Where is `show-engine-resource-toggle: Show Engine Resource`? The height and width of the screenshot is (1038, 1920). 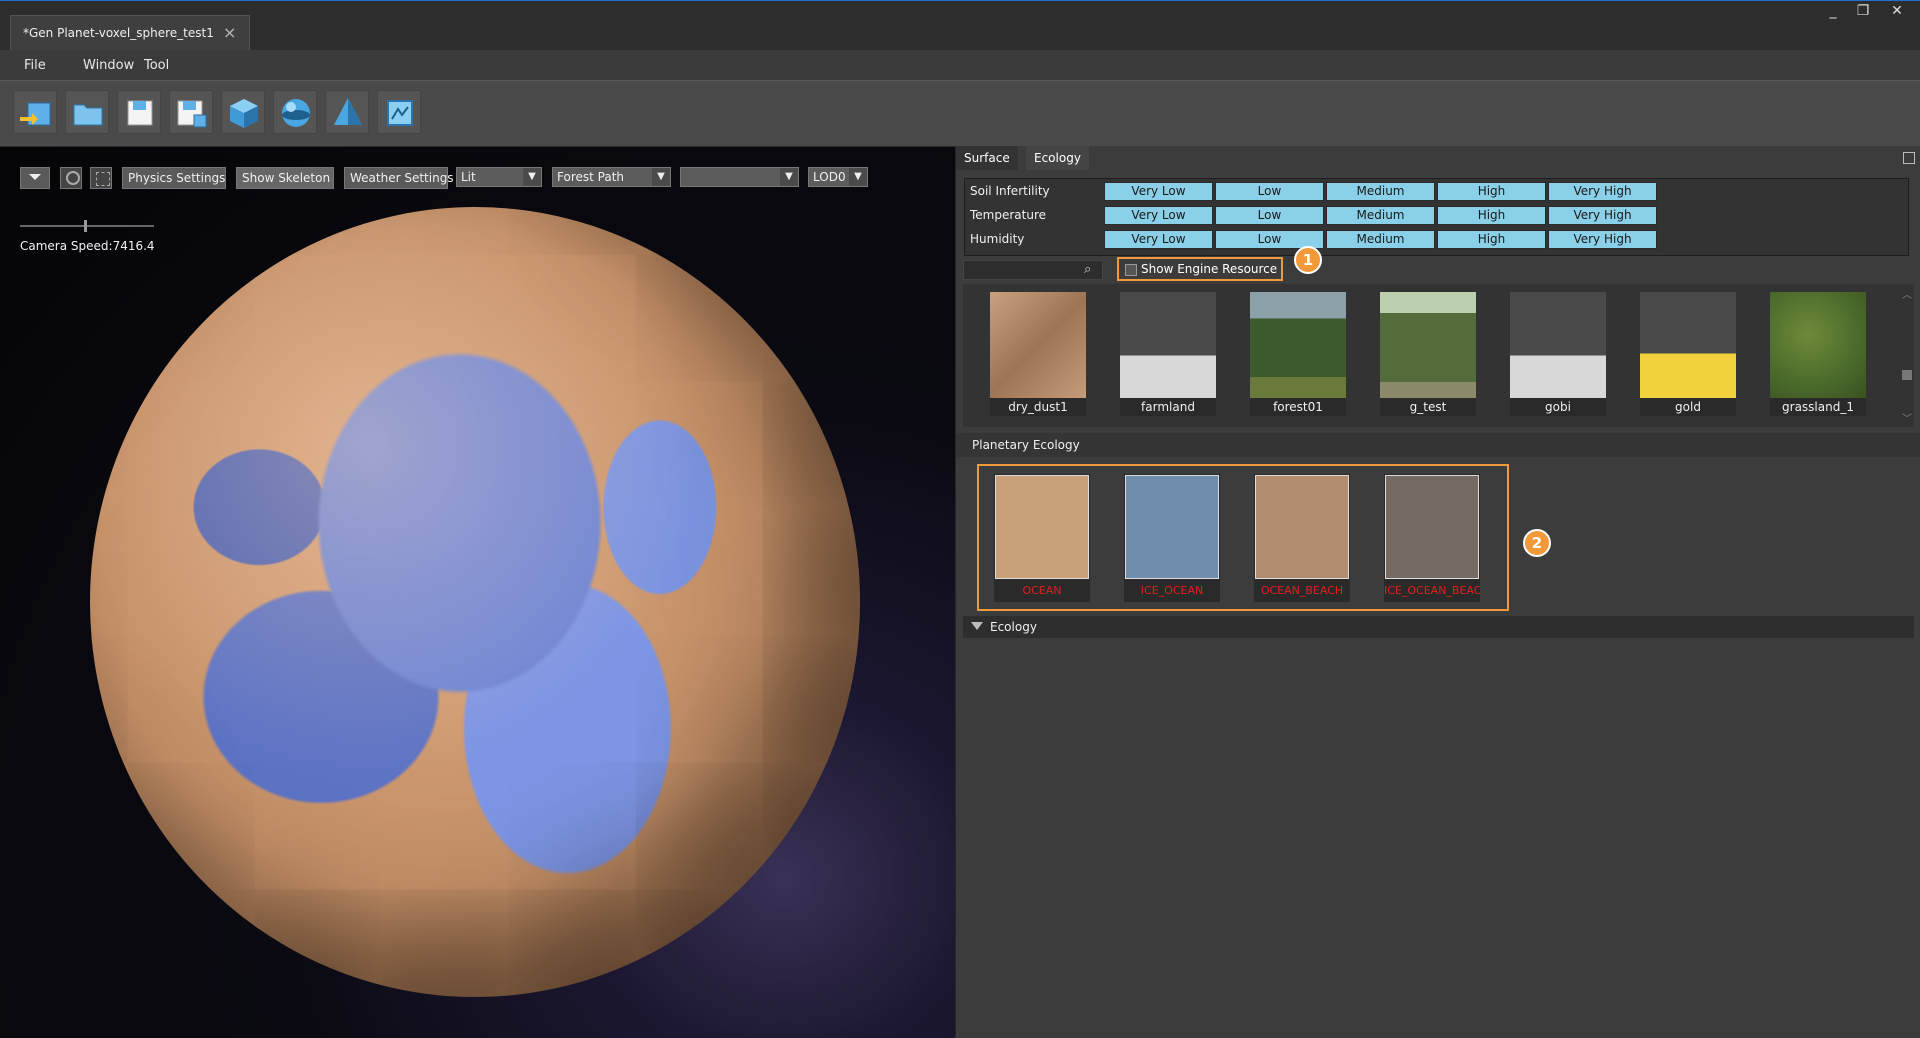 show-engine-resource-toggle: Show Engine Resource is located at coordinates (1200, 269).